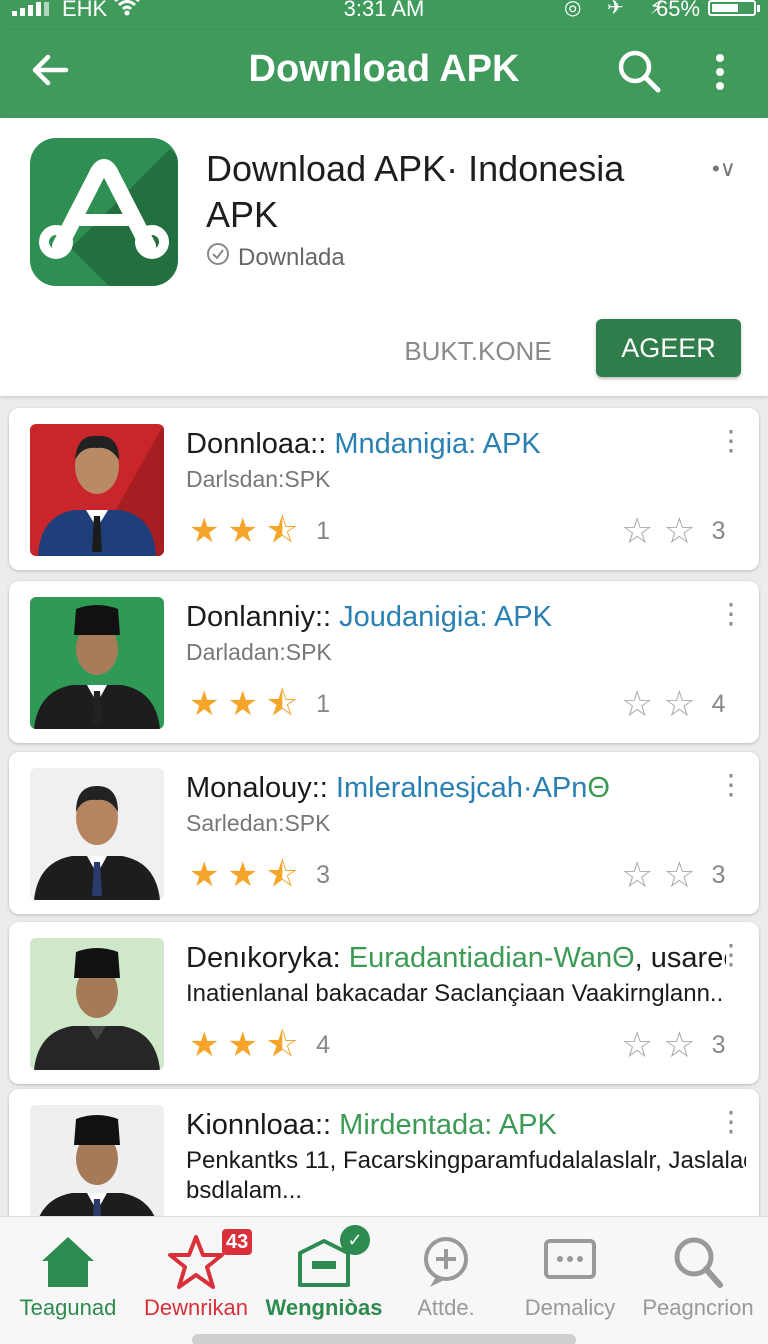 Image resolution: width=768 pixels, height=1344 pixels. Describe the element at coordinates (68, 1262) in the screenshot. I see `home-icon` at that location.